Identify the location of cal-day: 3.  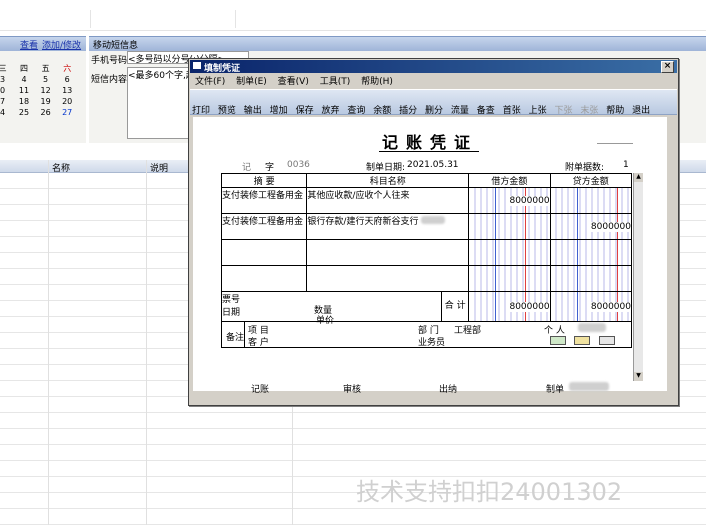
(6, 79).